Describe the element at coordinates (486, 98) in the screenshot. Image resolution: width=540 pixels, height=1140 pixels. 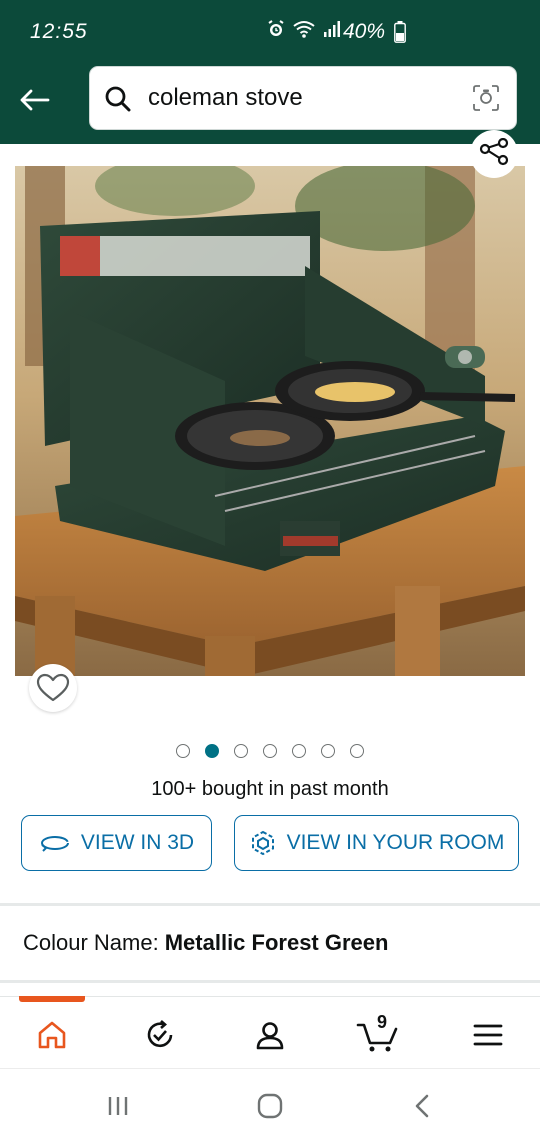
I see `camera-icon` at that location.